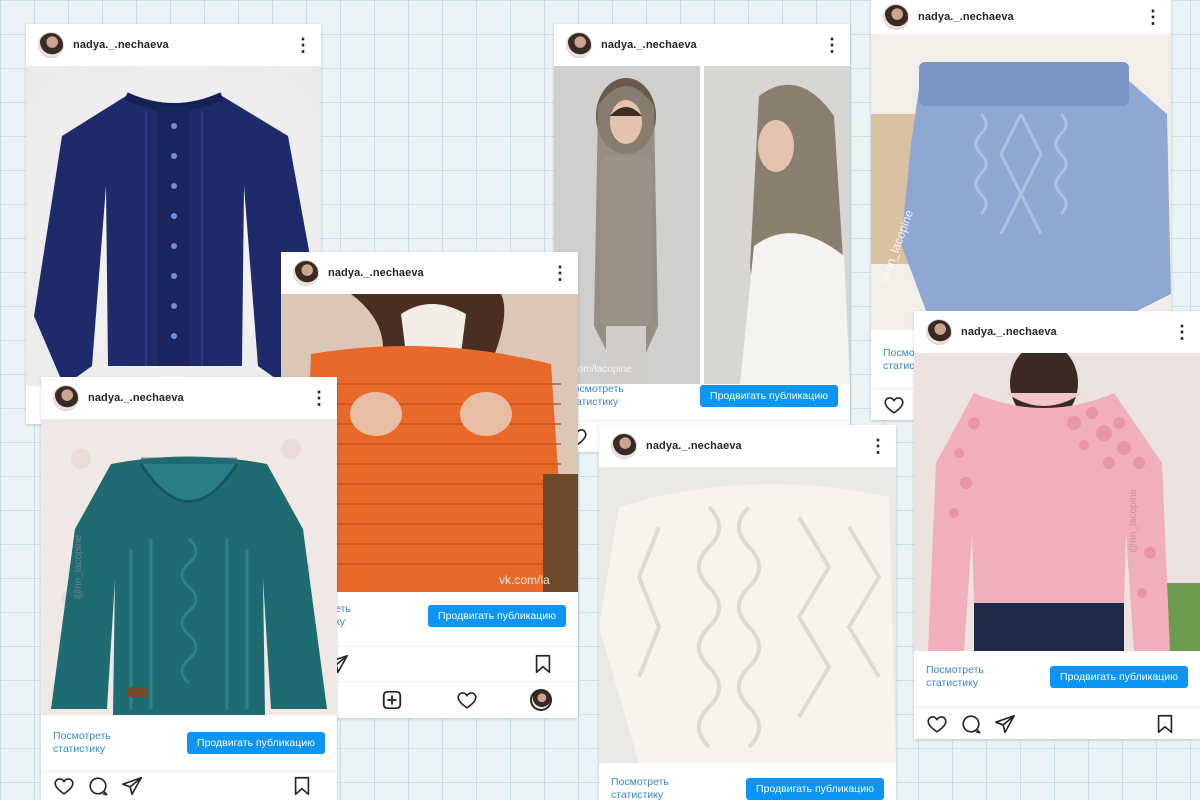 Image resolution: width=1200 pixels, height=800 pixels. What do you see at coordinates (524, 580) in the screenshot?
I see `watermark: vk.com/la` at bounding box center [524, 580].